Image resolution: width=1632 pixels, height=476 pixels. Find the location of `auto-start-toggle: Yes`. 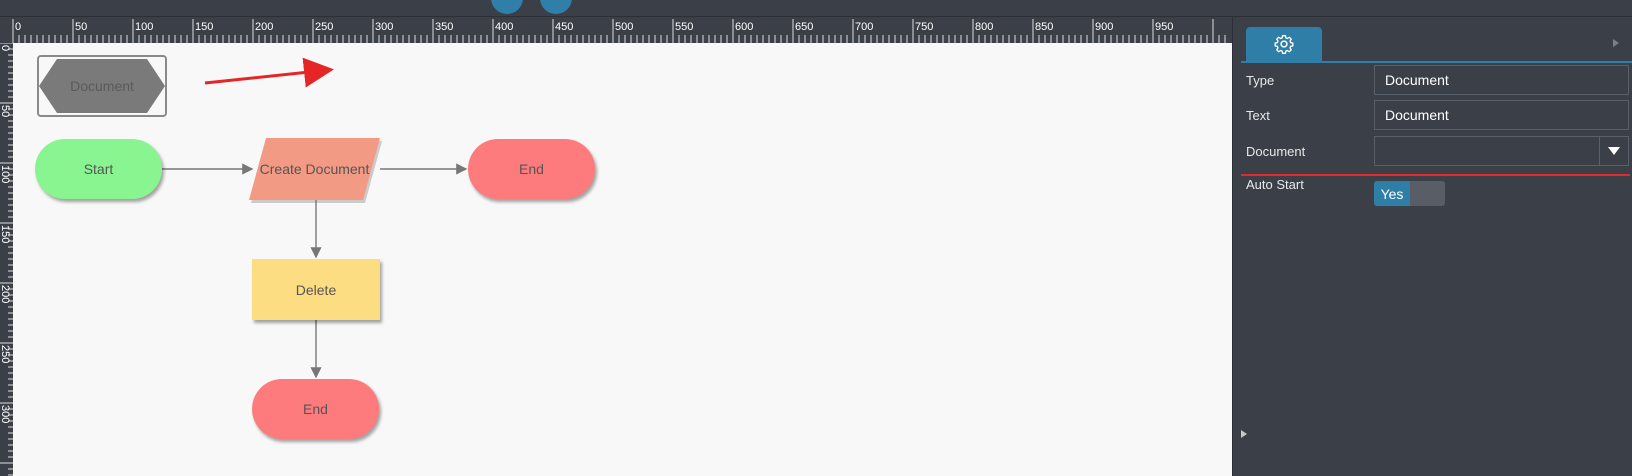

auto-start-toggle: Yes is located at coordinates (1409, 193).